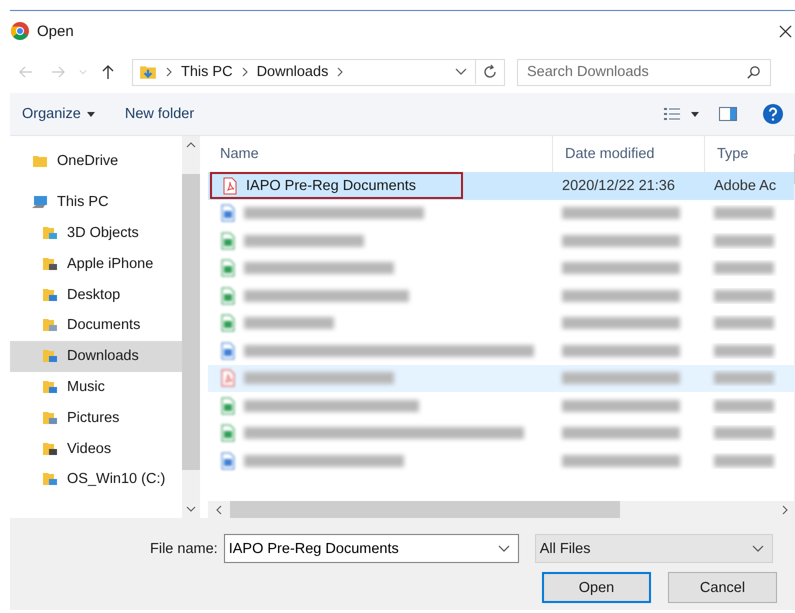 Image resolution: width=795 pixels, height=613 pixels. I want to click on file-name-combo-box: IAPO Pre-Reg Documents, so click(371, 548).